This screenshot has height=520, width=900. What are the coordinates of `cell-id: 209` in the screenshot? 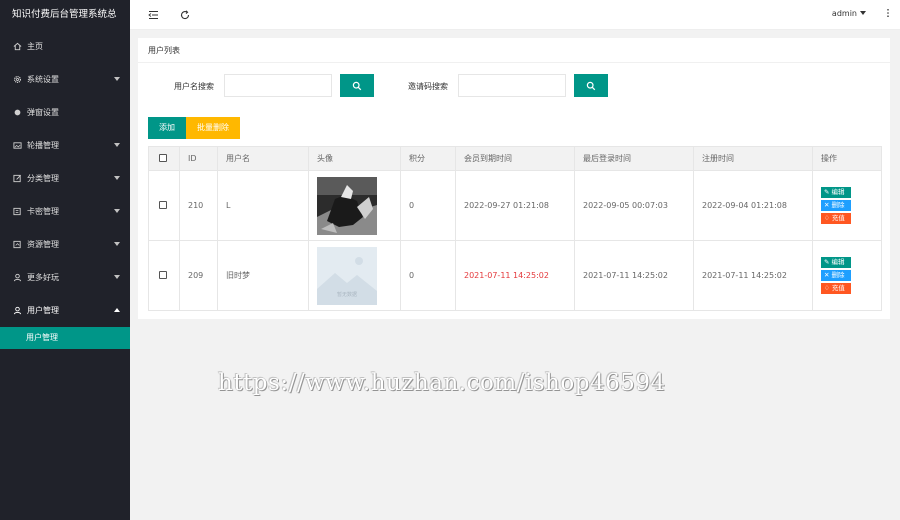 It's located at (198, 275).